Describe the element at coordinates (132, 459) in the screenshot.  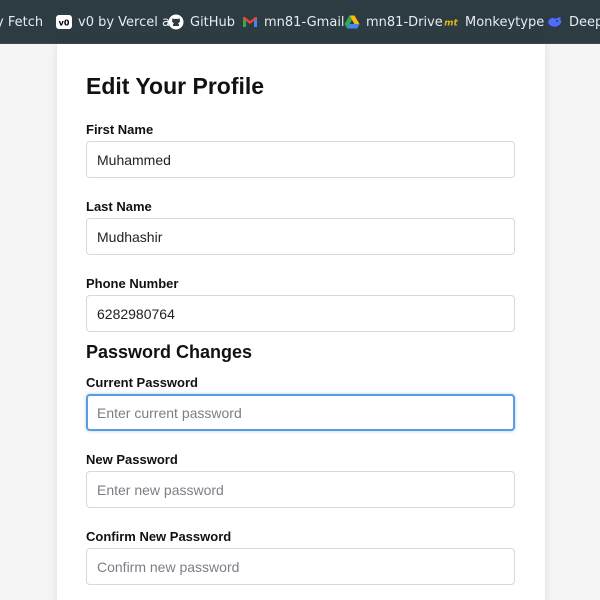
I see `new-password-label: New Password` at that location.